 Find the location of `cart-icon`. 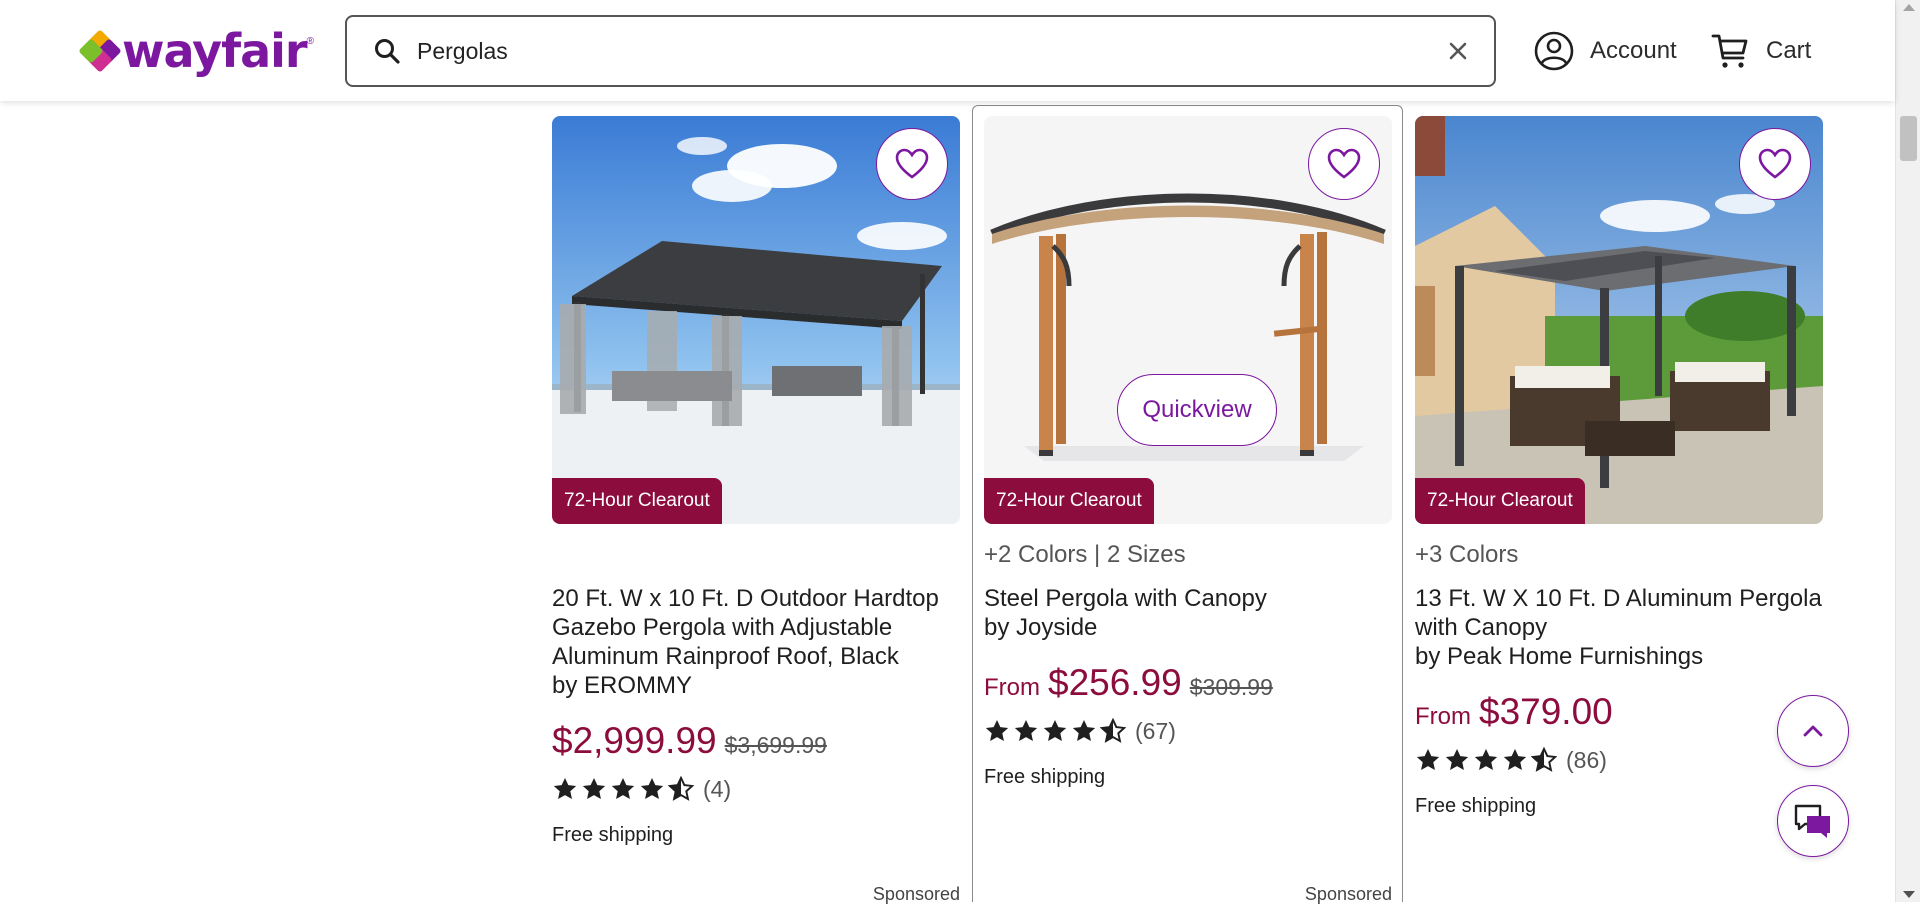

cart-icon is located at coordinates (1729, 51).